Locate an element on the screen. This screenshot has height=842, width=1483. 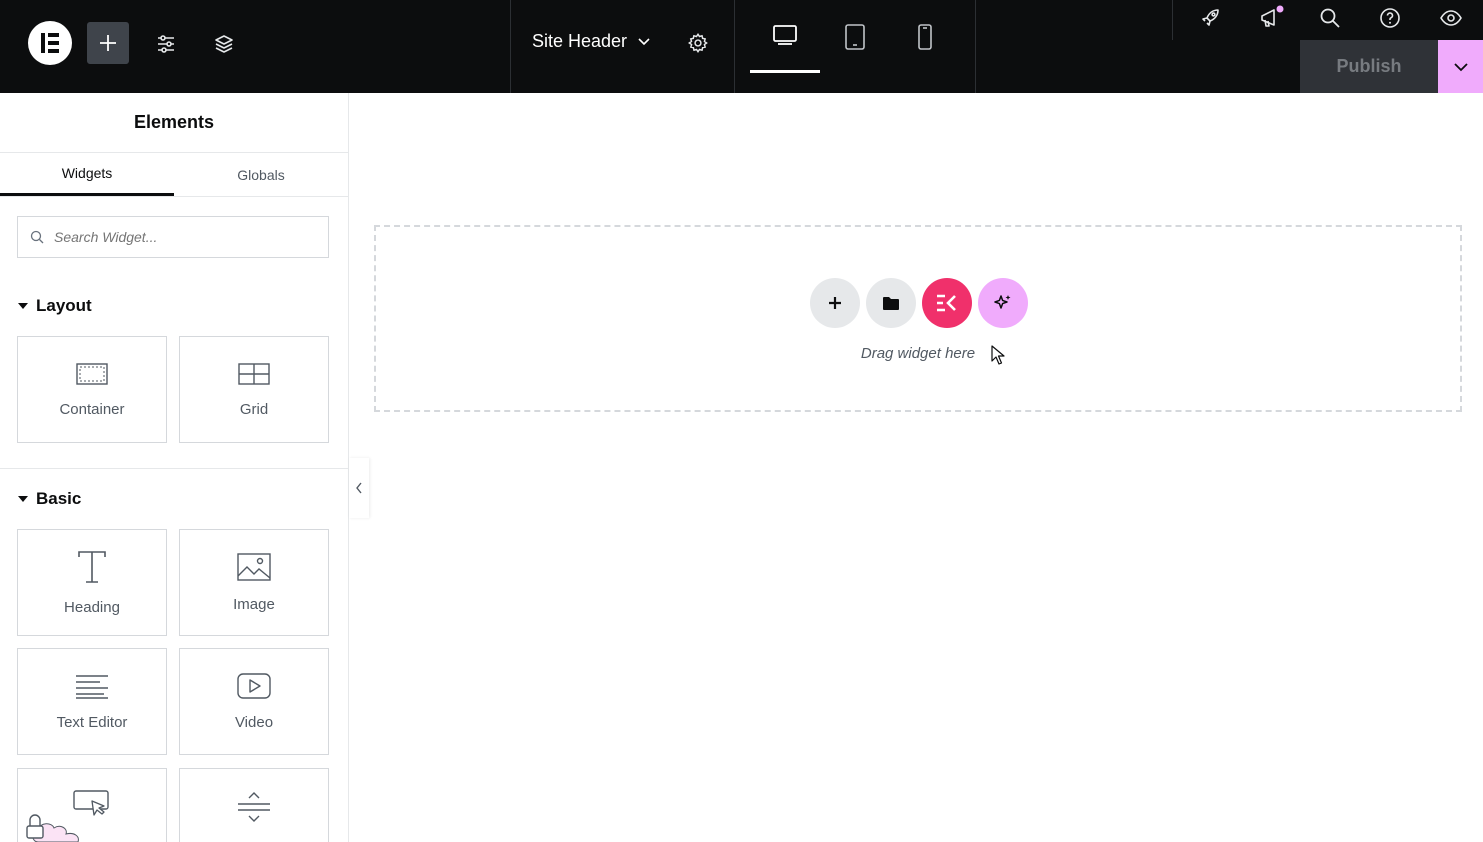
layers-icon is located at coordinates (224, 44).